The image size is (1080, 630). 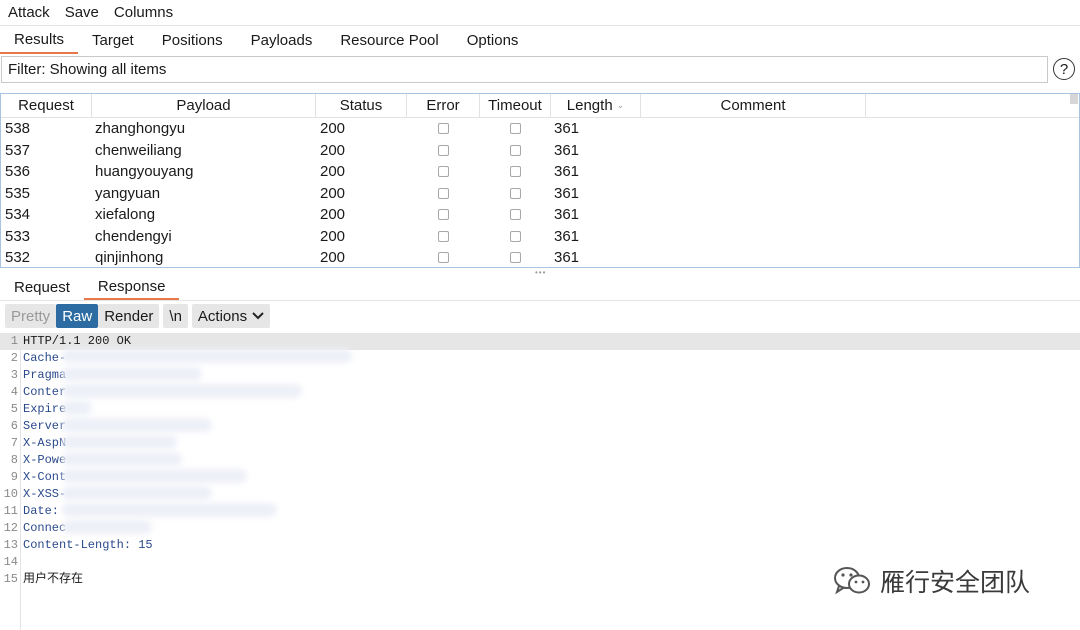 I want to click on line-text: Connec, so click(x=45, y=528).